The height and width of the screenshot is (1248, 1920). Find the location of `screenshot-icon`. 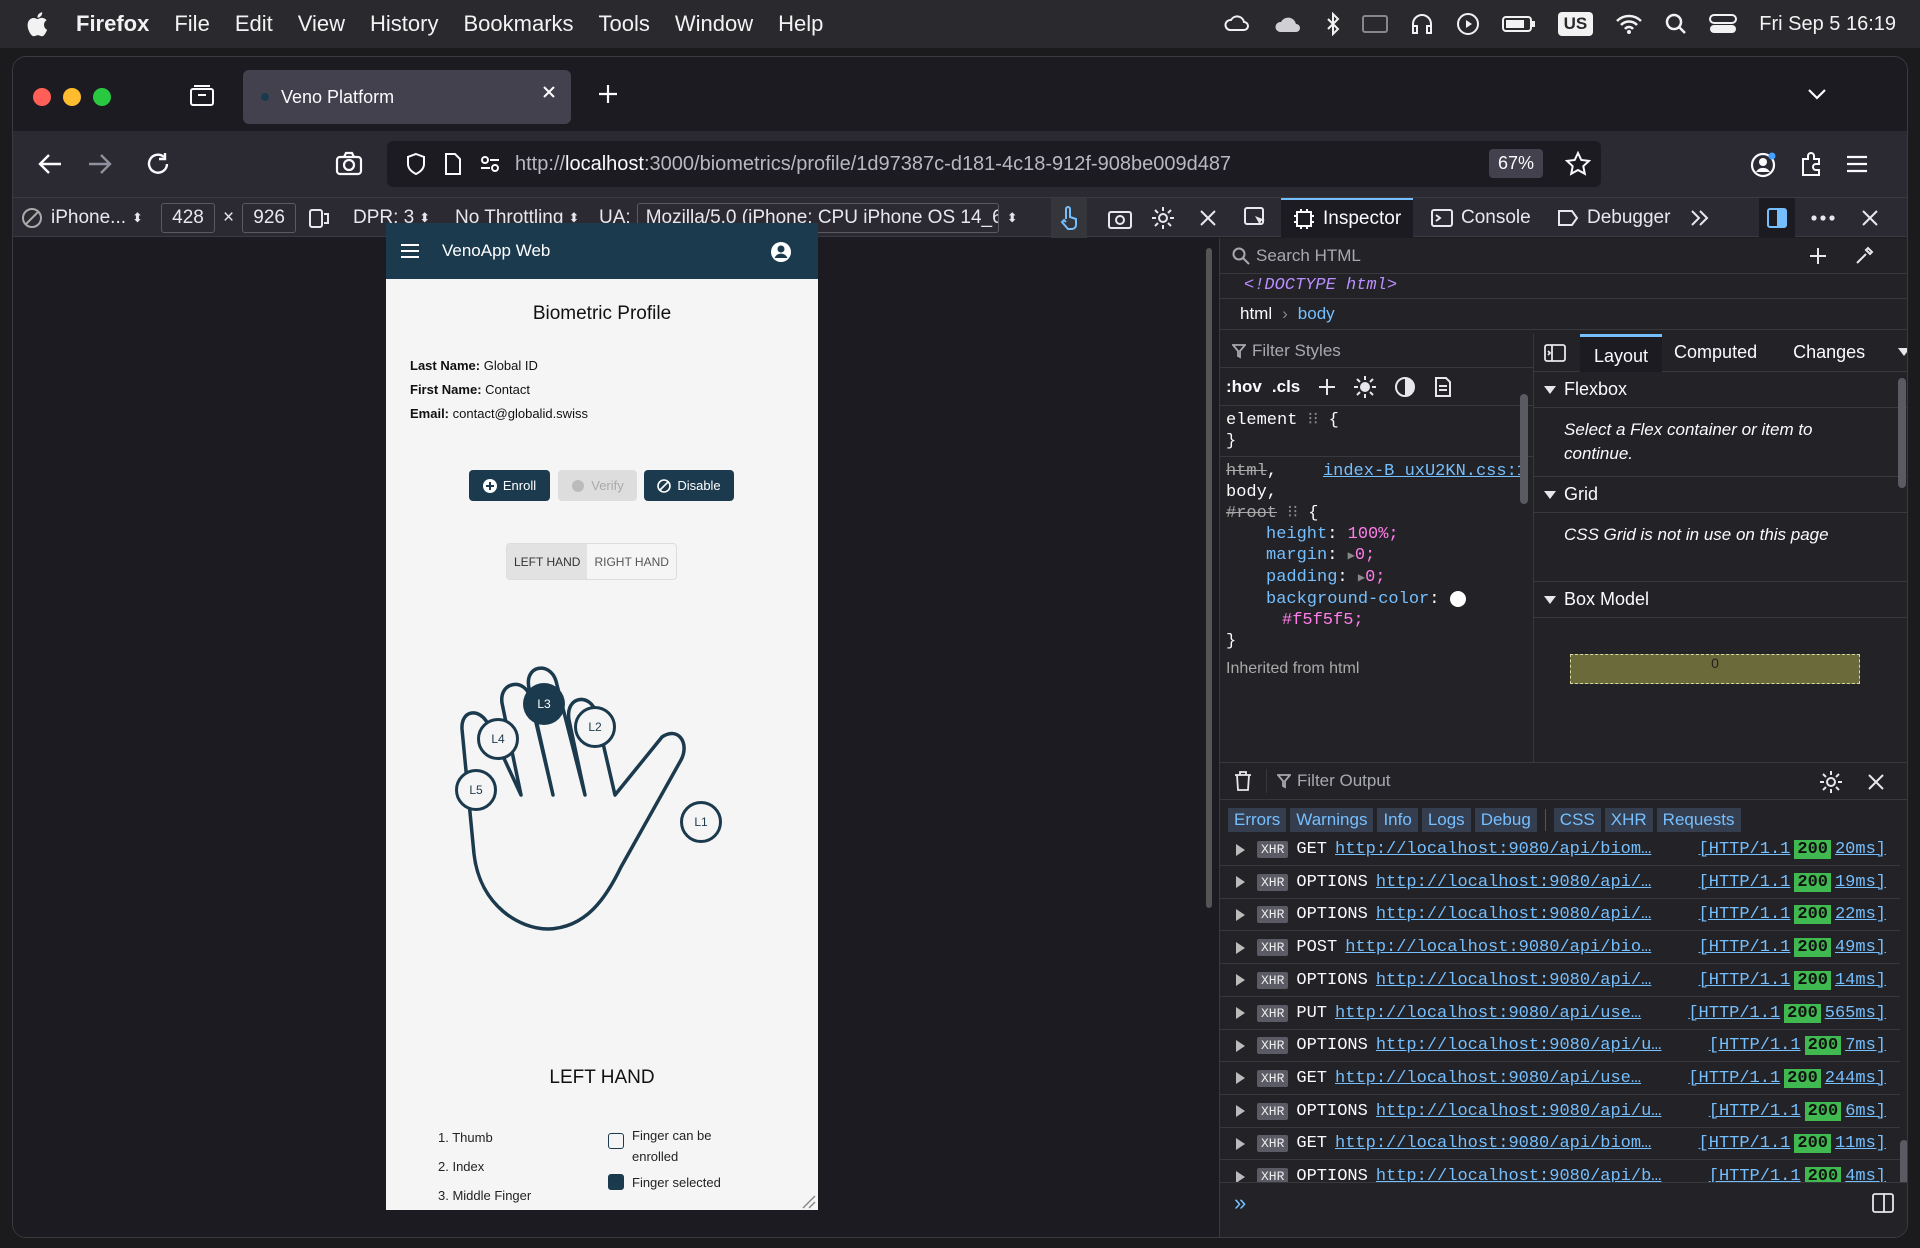

screenshot-icon is located at coordinates (1120, 218).